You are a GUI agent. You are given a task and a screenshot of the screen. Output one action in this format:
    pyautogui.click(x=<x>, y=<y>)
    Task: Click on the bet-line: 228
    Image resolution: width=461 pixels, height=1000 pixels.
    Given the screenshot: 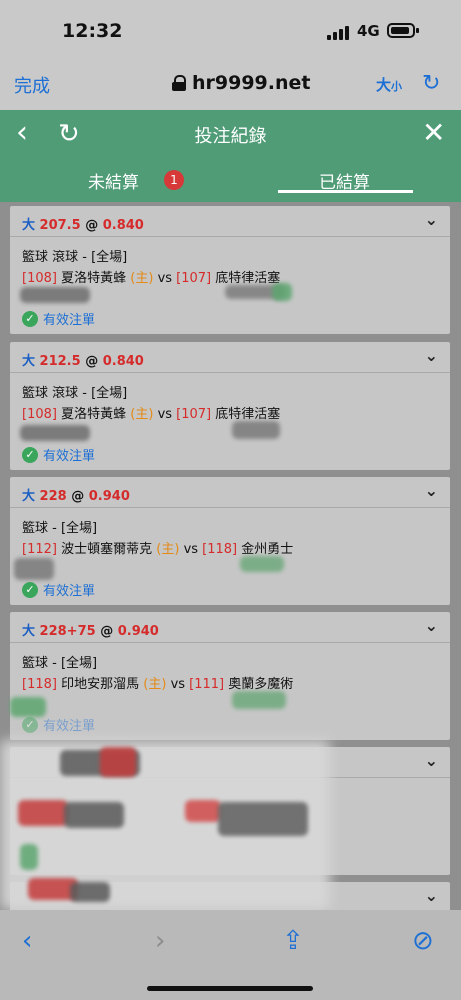 What is the action you would take?
    pyautogui.click(x=53, y=496)
    